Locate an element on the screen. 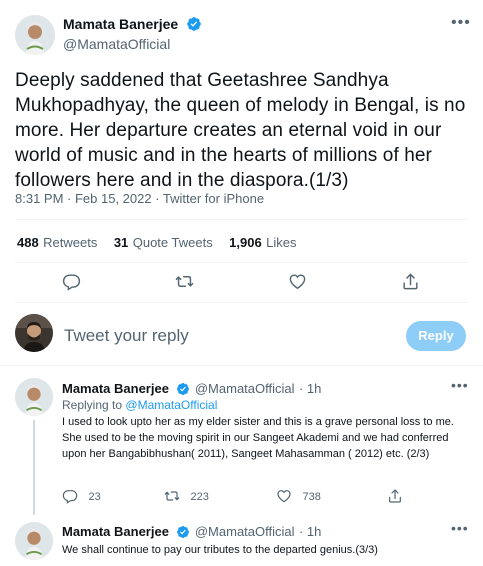 This screenshot has height=566, width=483. quote-count: 31 is located at coordinates (121, 242).